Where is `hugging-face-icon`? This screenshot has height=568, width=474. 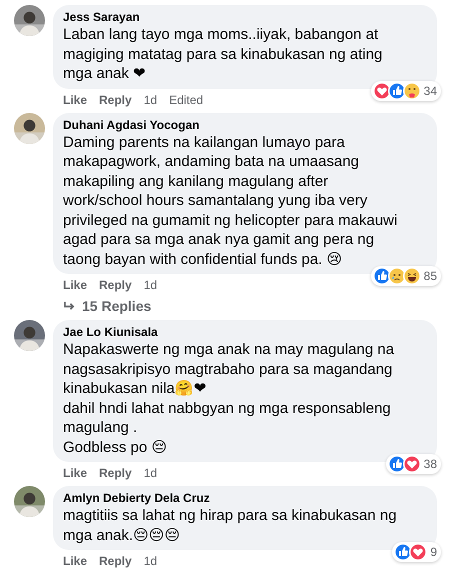 hugging-face-icon is located at coordinates (411, 91).